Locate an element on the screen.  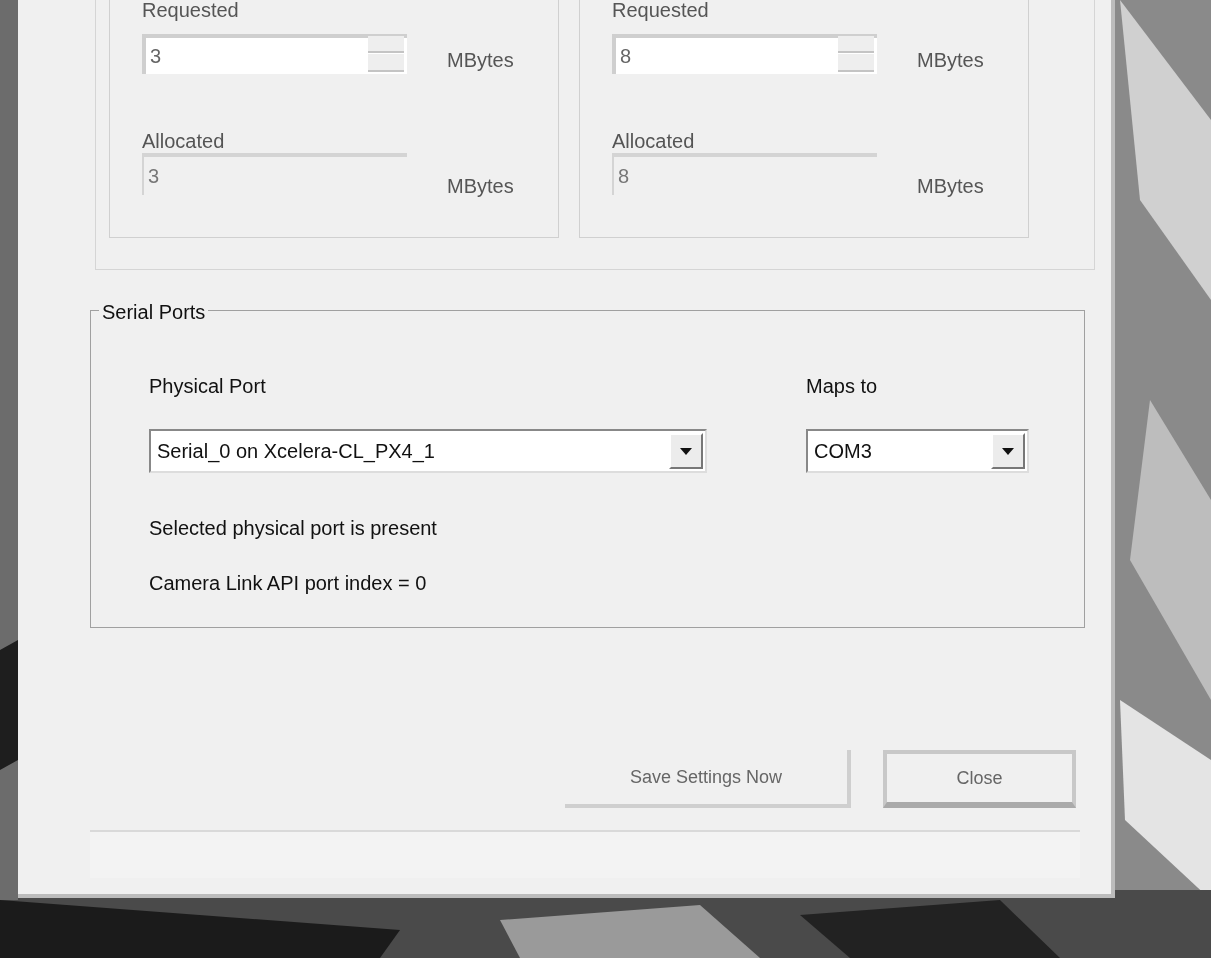
maps-to-label: Maps to is located at coordinates (842, 386).